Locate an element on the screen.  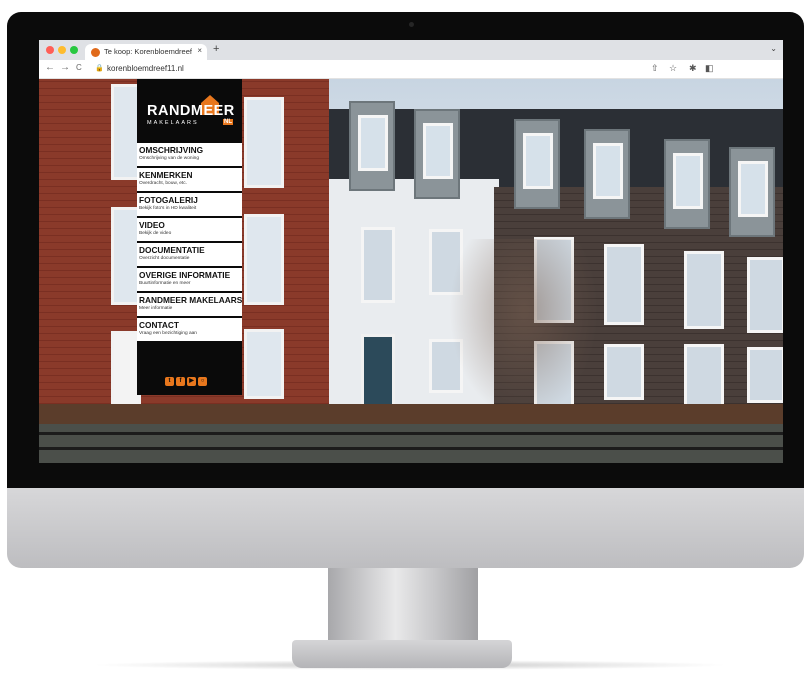
monitor-chin is located at coordinates (405, 528).